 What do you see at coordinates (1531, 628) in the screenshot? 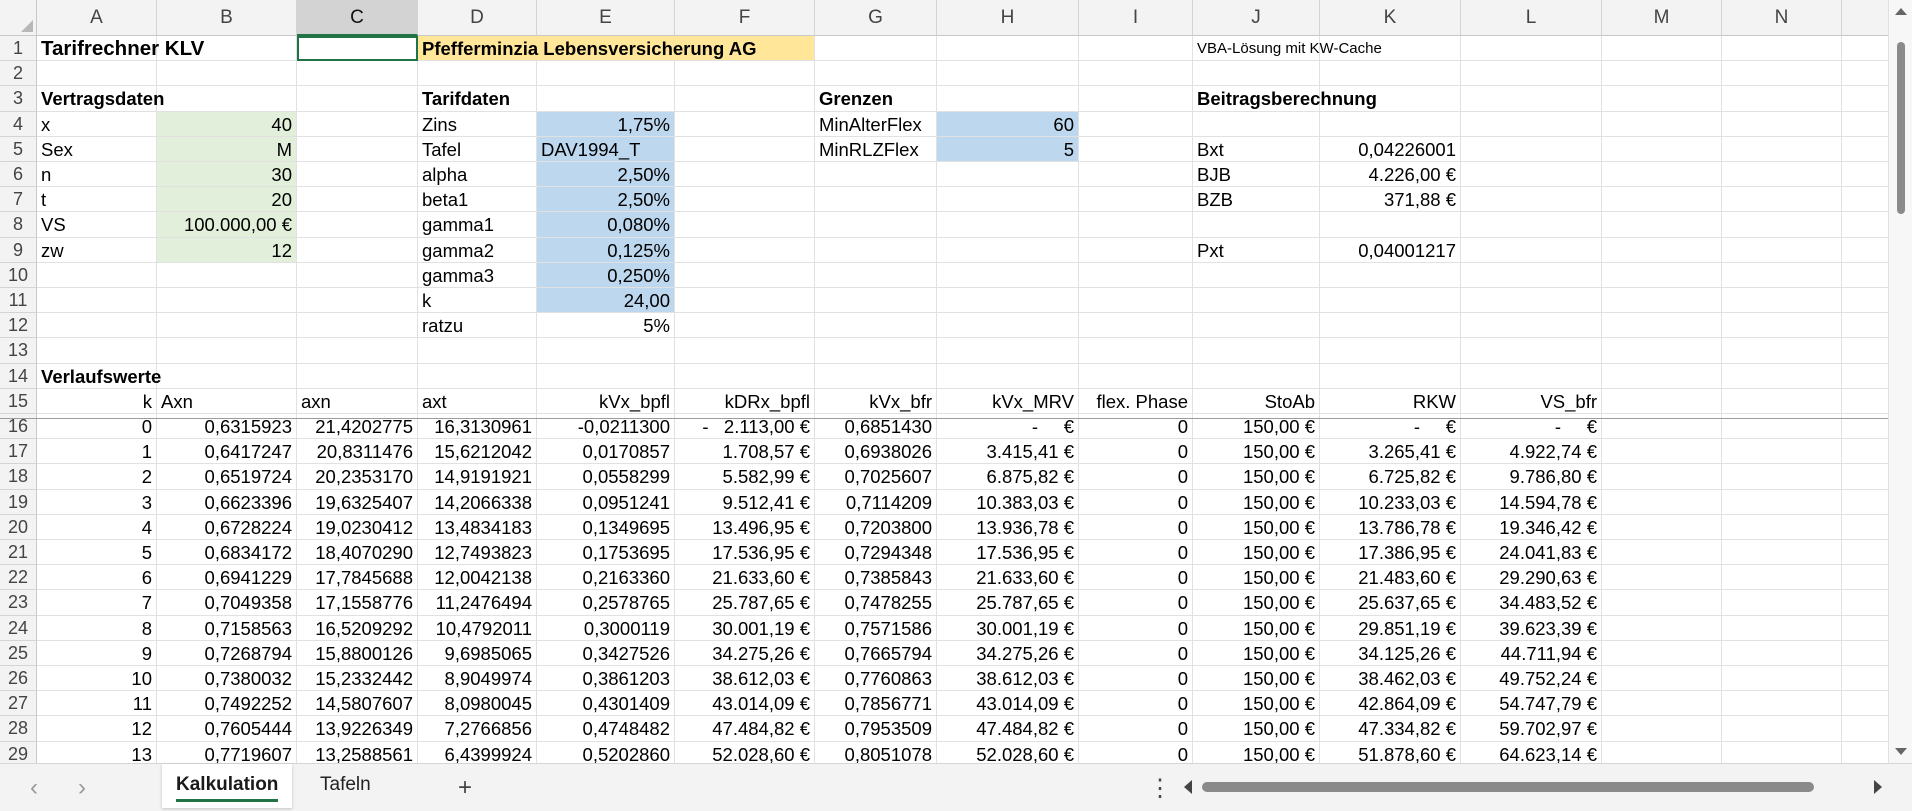
I see `cell-l24: 39.623,39 €` at bounding box center [1531, 628].